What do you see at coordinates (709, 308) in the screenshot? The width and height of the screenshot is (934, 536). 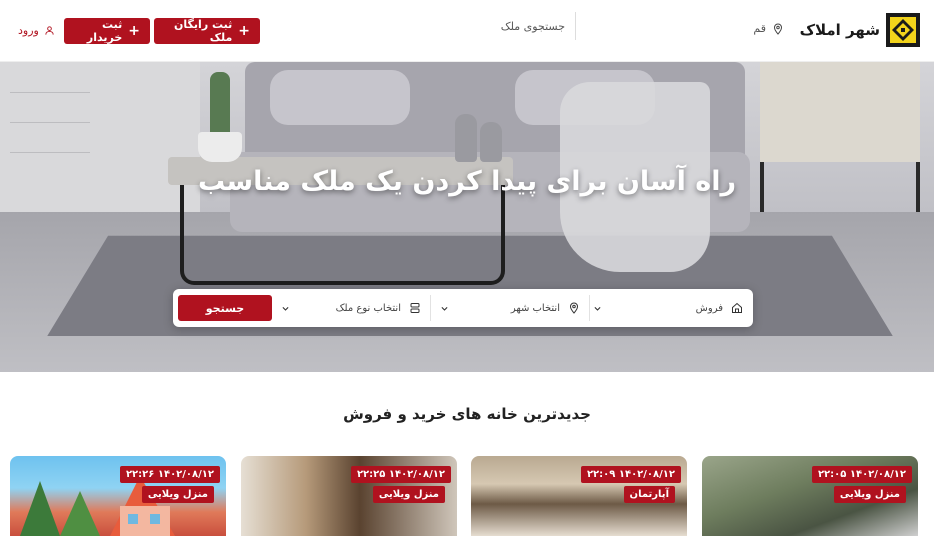 I see `deal-type-value: فروش` at bounding box center [709, 308].